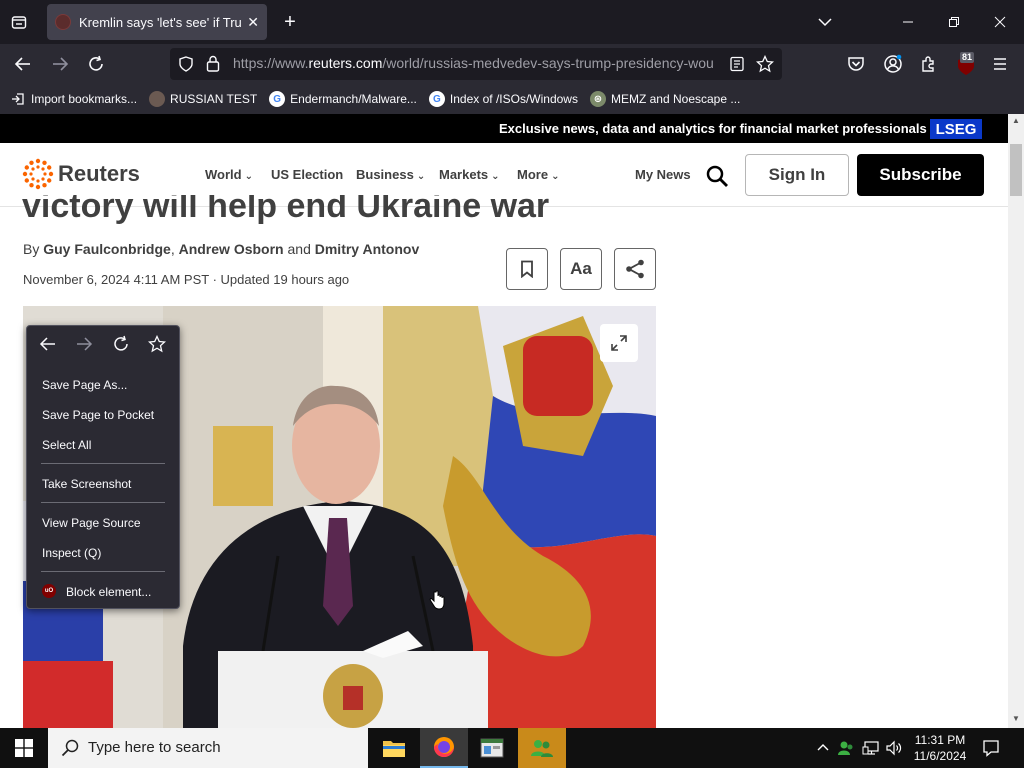 This screenshot has height=768, width=1024. Describe the element at coordinates (940, 748) in the screenshot. I see `system-clock: 11:31 PM 11/6/2024` at that location.